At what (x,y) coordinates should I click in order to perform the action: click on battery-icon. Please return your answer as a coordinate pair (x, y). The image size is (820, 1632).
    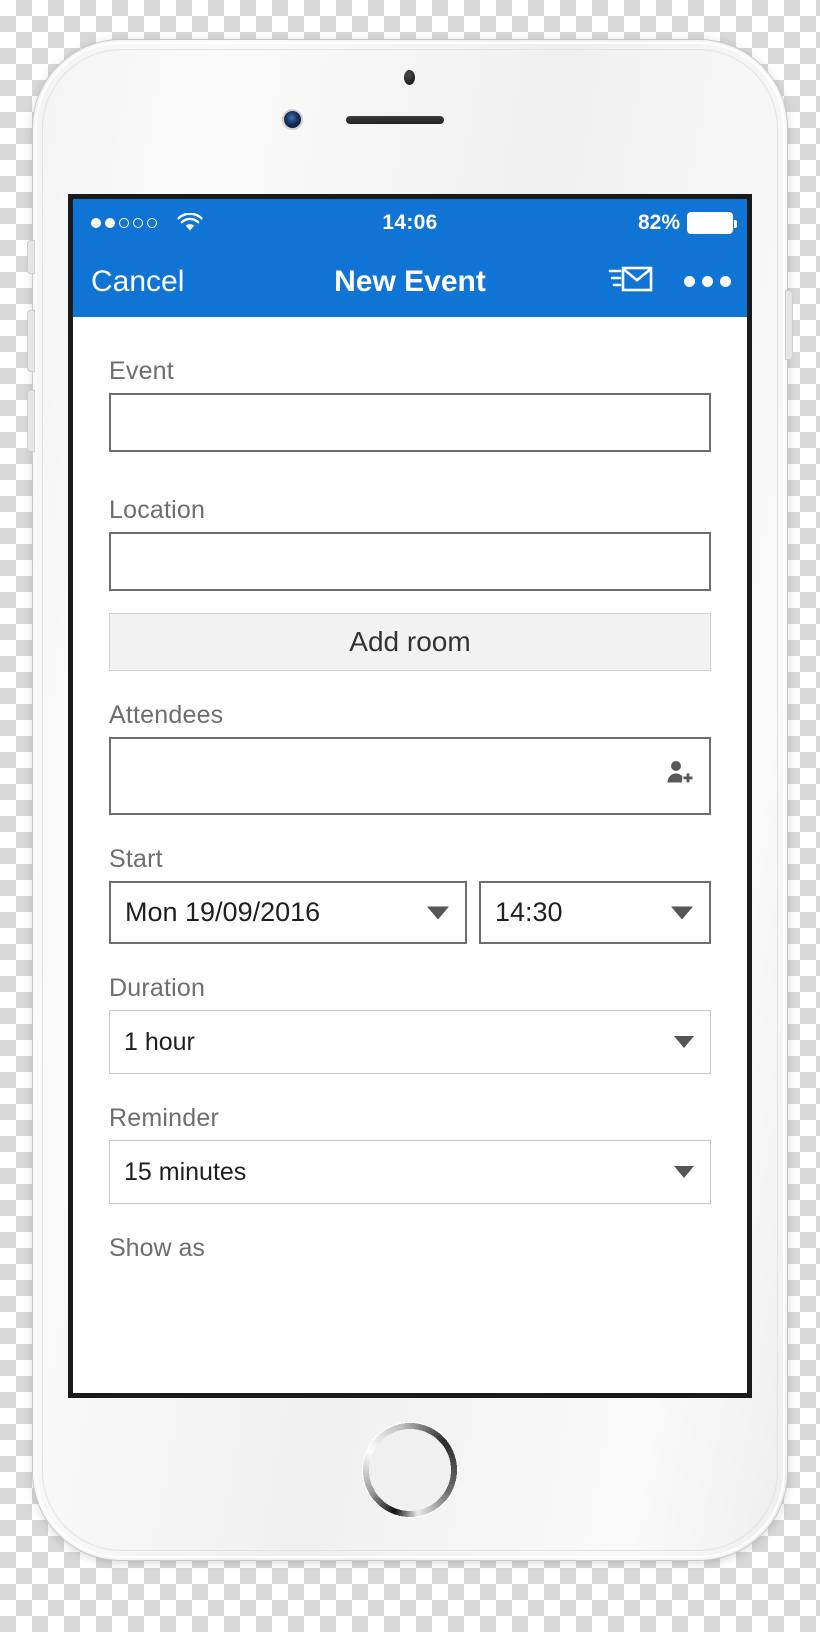
    Looking at the image, I should click on (712, 222).